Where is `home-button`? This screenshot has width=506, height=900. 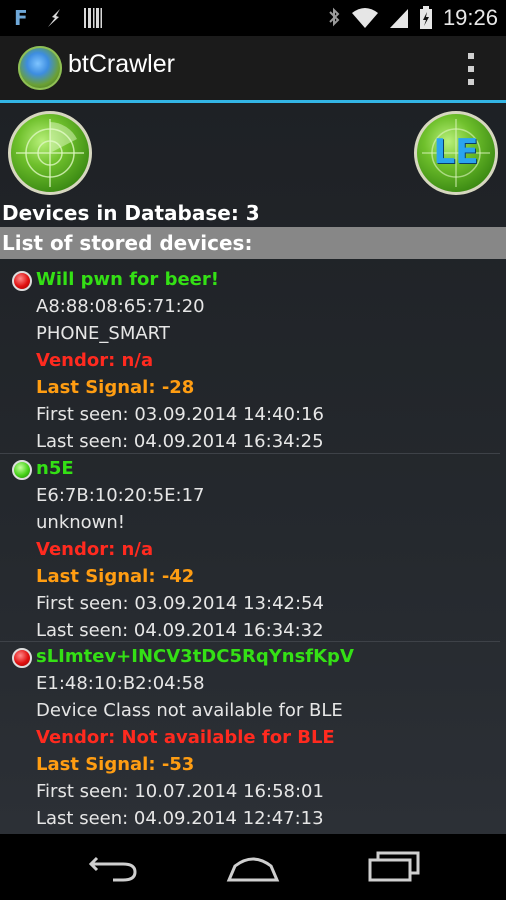
home-button is located at coordinates (253, 866).